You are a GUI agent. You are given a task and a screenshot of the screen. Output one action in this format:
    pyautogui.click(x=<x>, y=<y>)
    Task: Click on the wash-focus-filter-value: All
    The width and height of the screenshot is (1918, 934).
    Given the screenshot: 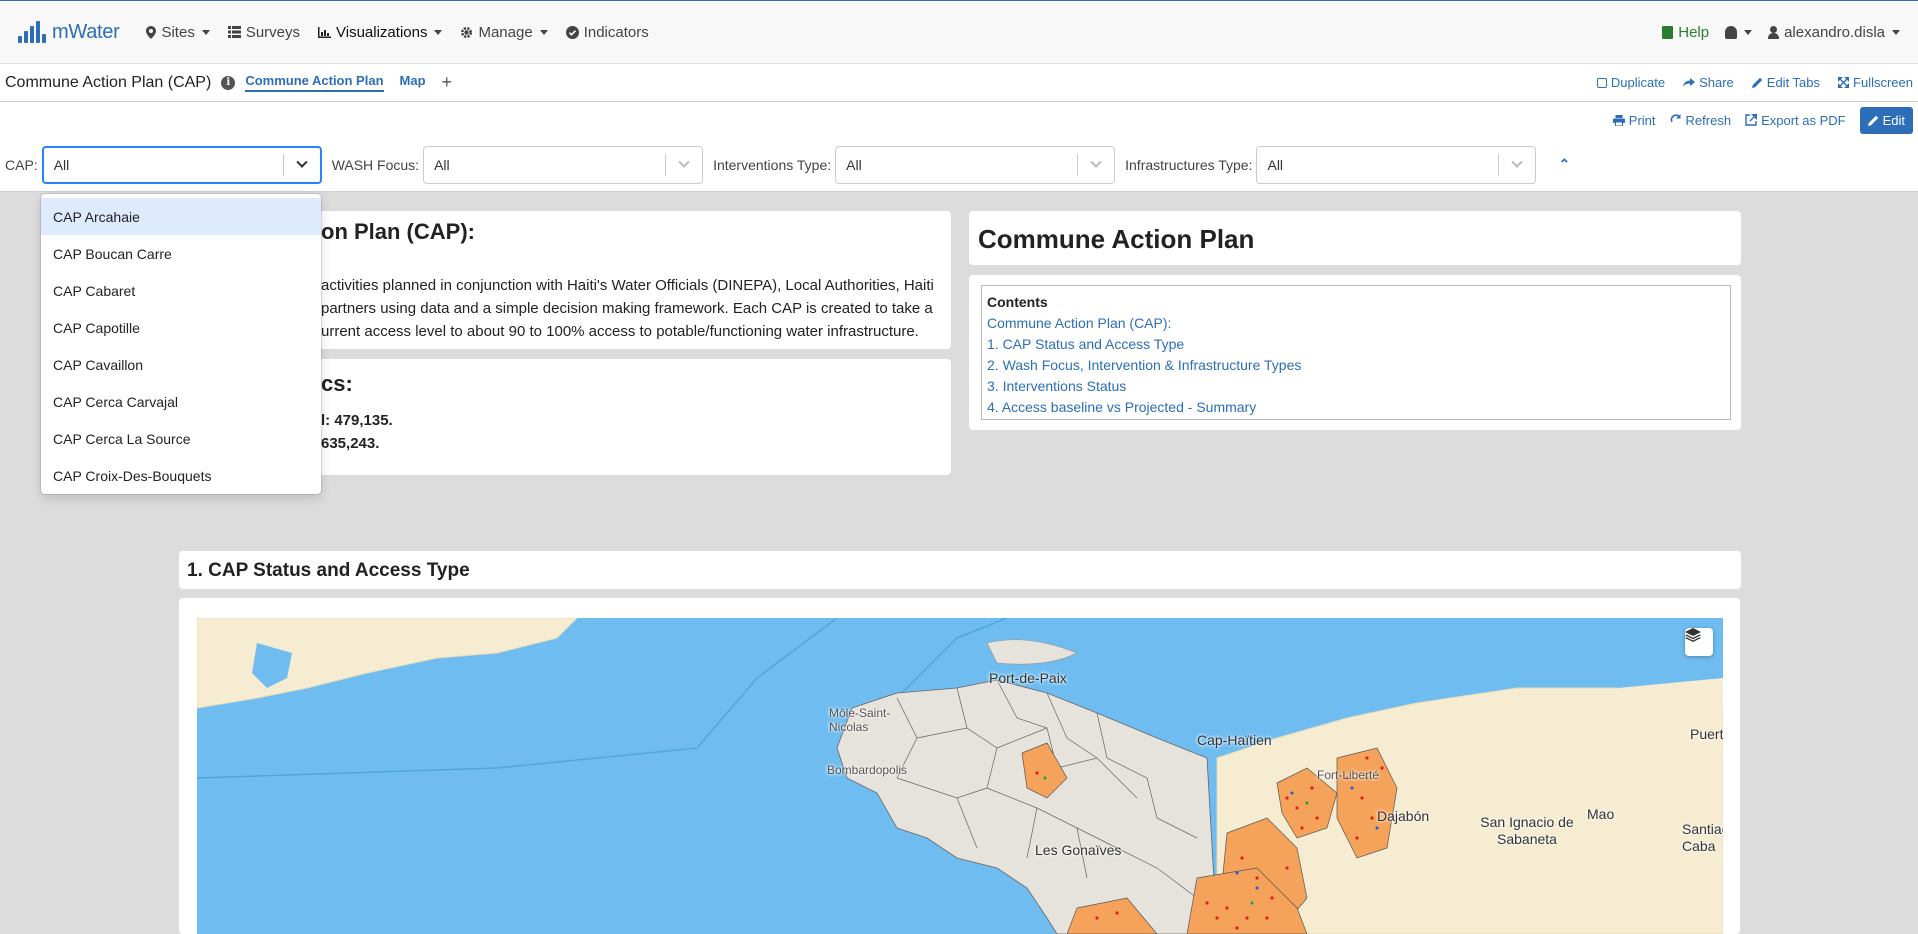 What is the action you would take?
    pyautogui.click(x=442, y=164)
    